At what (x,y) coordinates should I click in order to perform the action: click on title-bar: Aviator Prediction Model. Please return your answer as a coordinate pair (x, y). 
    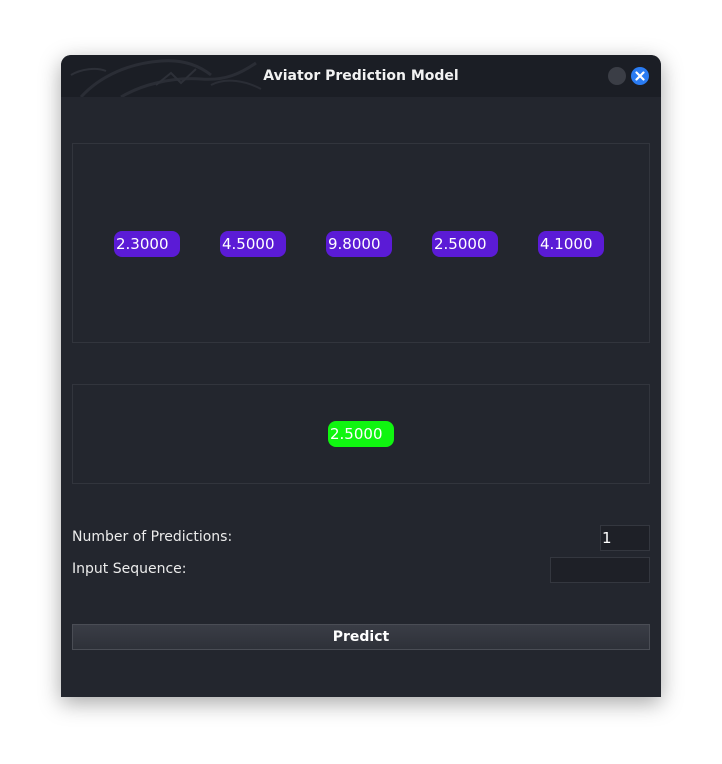
    Looking at the image, I should click on (361, 76).